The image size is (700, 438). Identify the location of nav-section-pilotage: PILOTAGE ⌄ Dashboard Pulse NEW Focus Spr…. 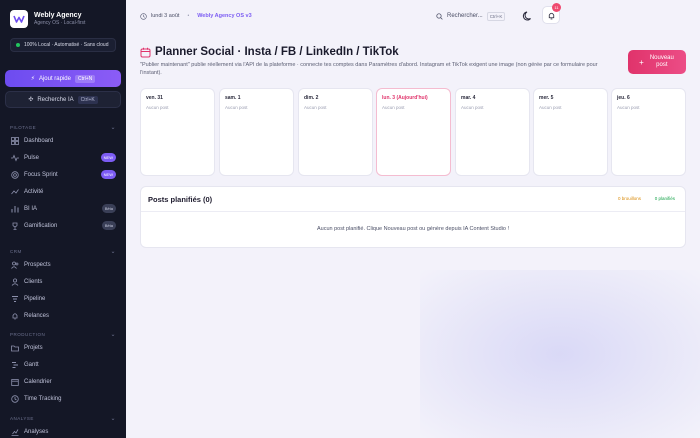
(63, 178).